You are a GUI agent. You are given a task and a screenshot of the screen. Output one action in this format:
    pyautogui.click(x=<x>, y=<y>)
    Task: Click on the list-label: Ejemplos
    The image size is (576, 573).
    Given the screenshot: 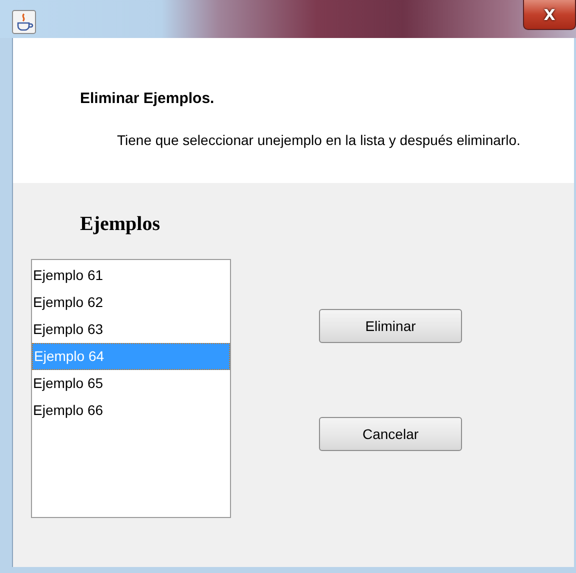 What is the action you would take?
    pyautogui.click(x=120, y=225)
    